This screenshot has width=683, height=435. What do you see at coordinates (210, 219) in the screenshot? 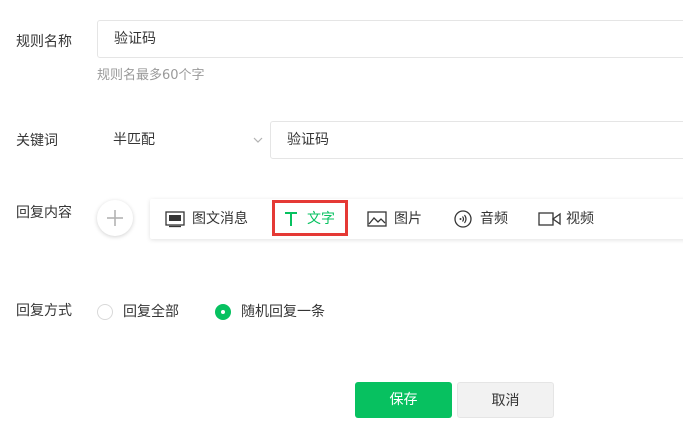
I see `tool-news: 图文消息` at bounding box center [210, 219].